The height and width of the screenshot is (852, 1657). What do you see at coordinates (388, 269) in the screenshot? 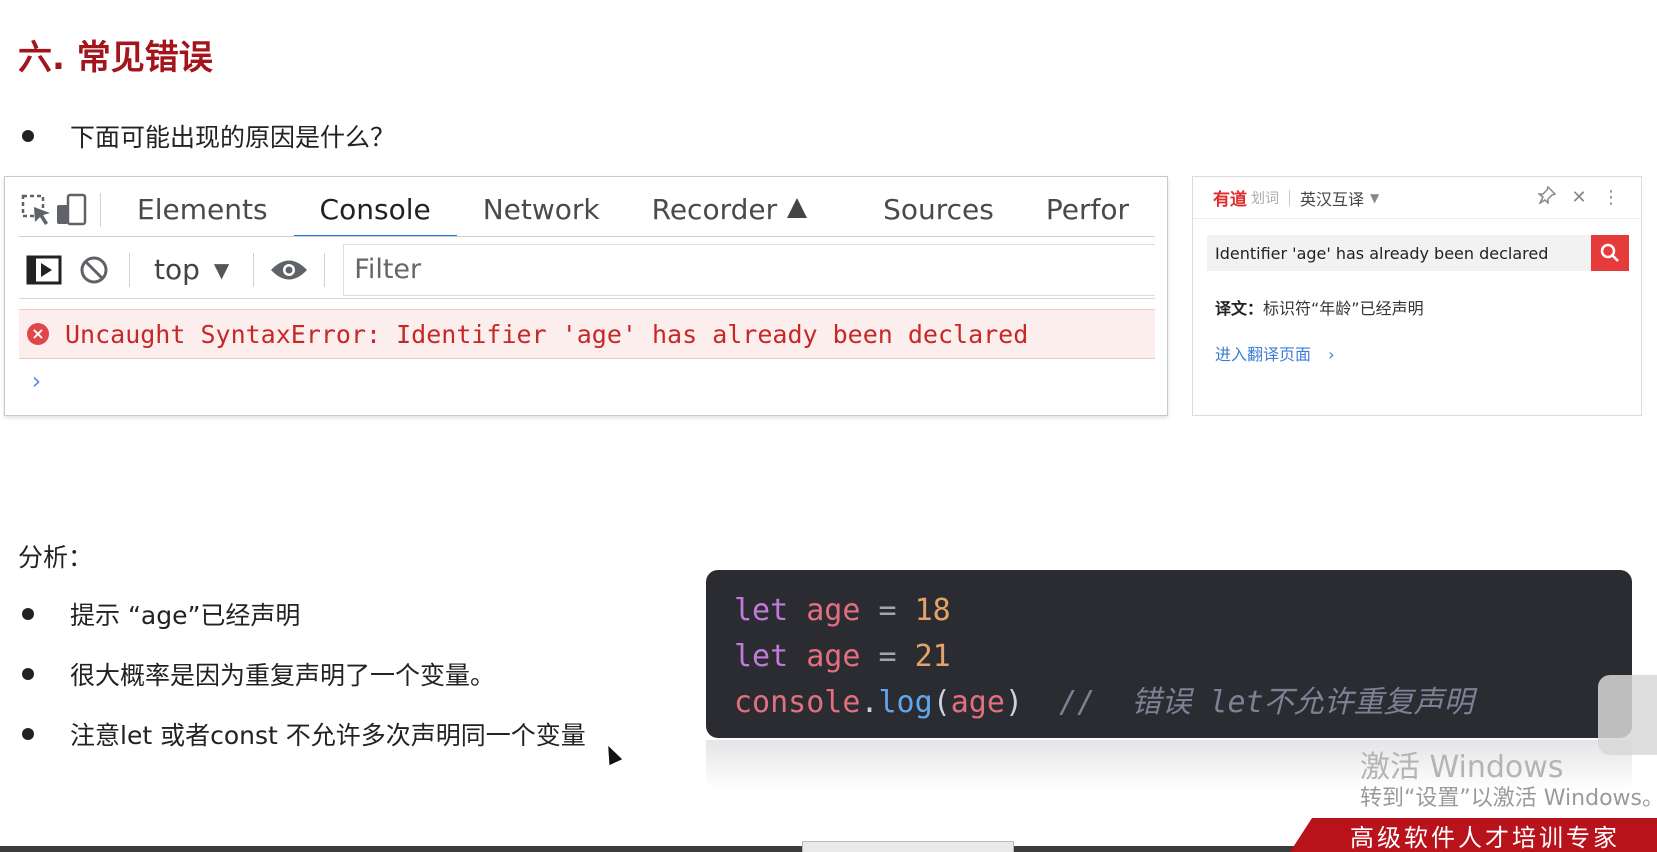
I see `filter-placeholder: Filter` at bounding box center [388, 269].